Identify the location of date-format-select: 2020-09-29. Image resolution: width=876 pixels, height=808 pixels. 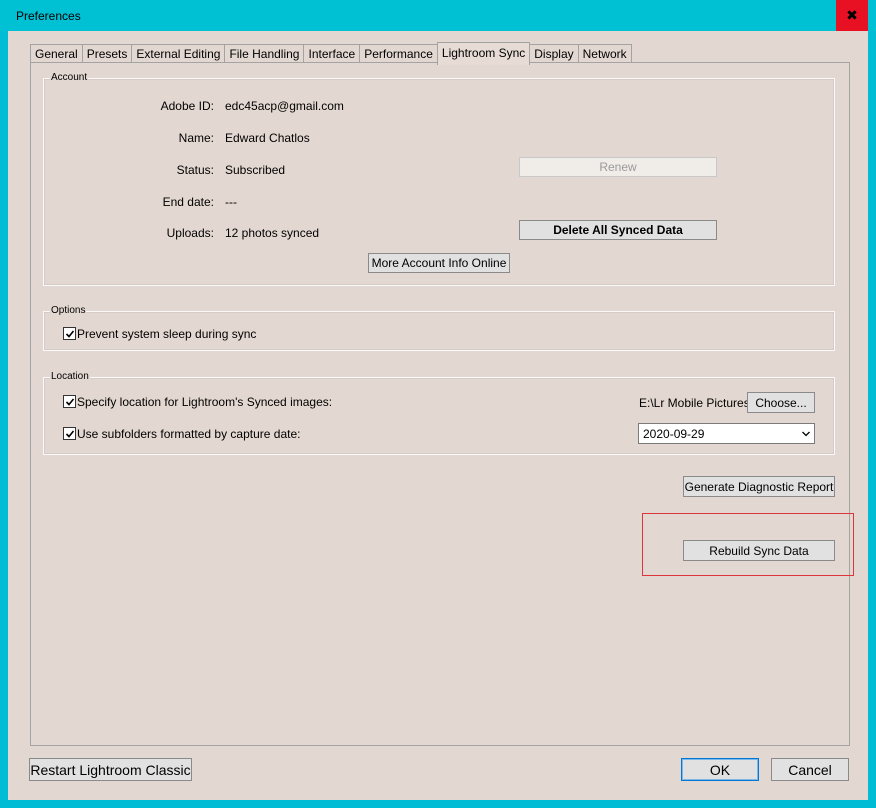
(726, 433).